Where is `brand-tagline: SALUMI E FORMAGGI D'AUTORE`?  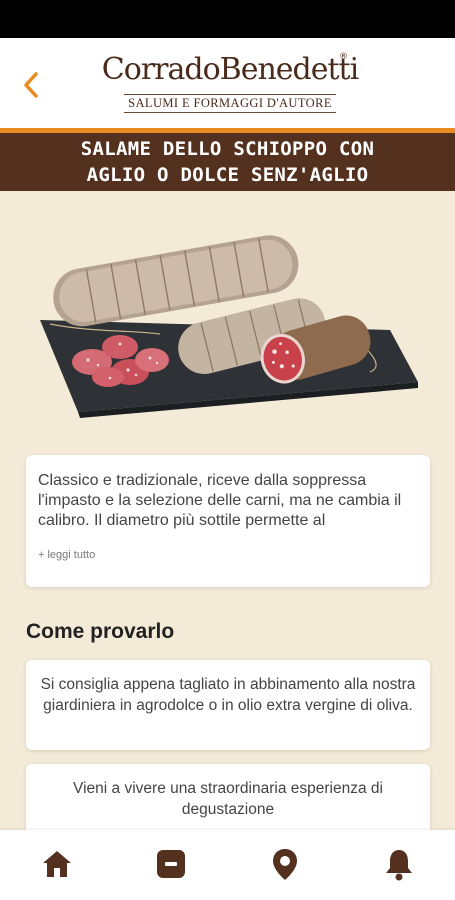
brand-tagline: SALUMI E FORMAGGI D'AUTORE is located at coordinates (230, 103).